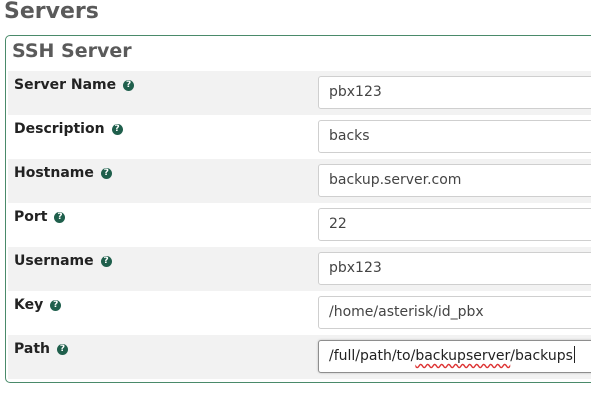 This screenshot has height=393, width=591. I want to click on field-label: Description ?, so click(68, 129).